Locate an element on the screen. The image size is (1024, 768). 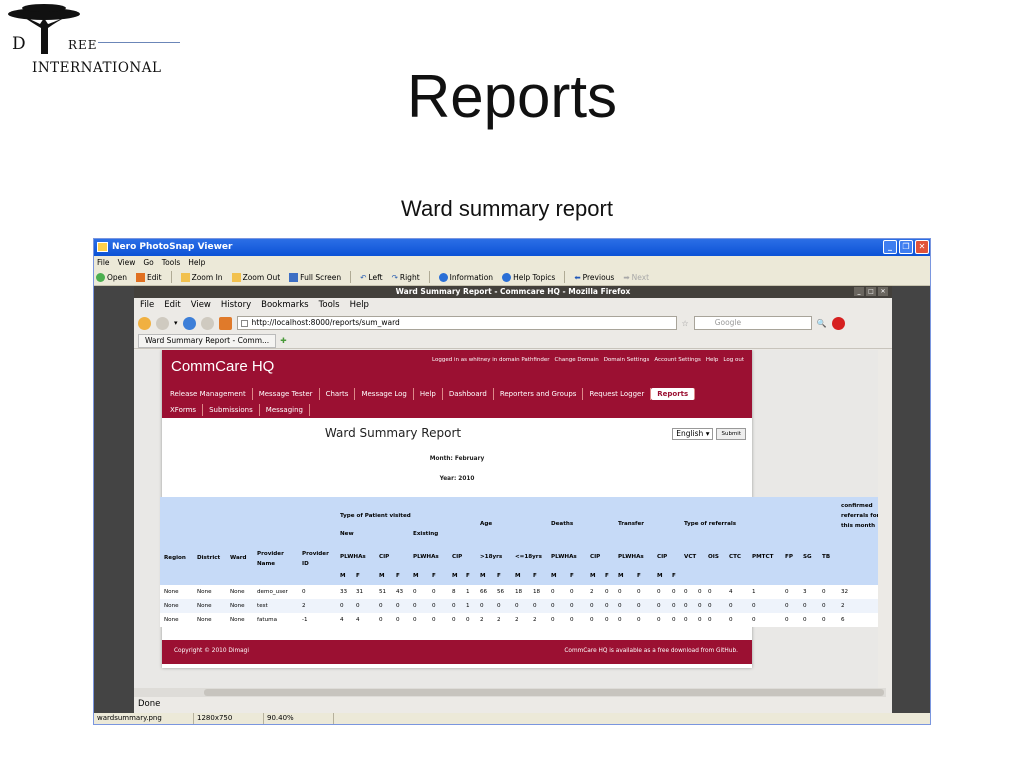
viewer-menu-file: File is located at coordinates (103, 263).